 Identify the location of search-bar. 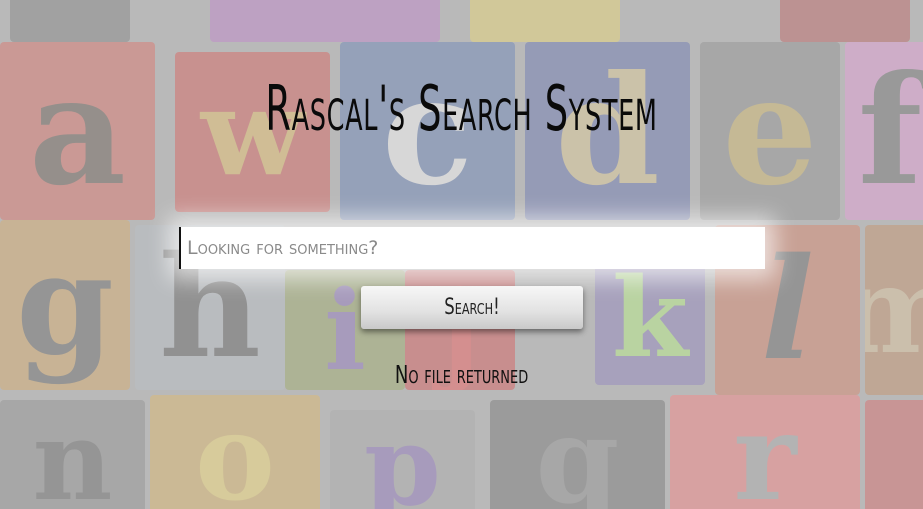
(472, 248).